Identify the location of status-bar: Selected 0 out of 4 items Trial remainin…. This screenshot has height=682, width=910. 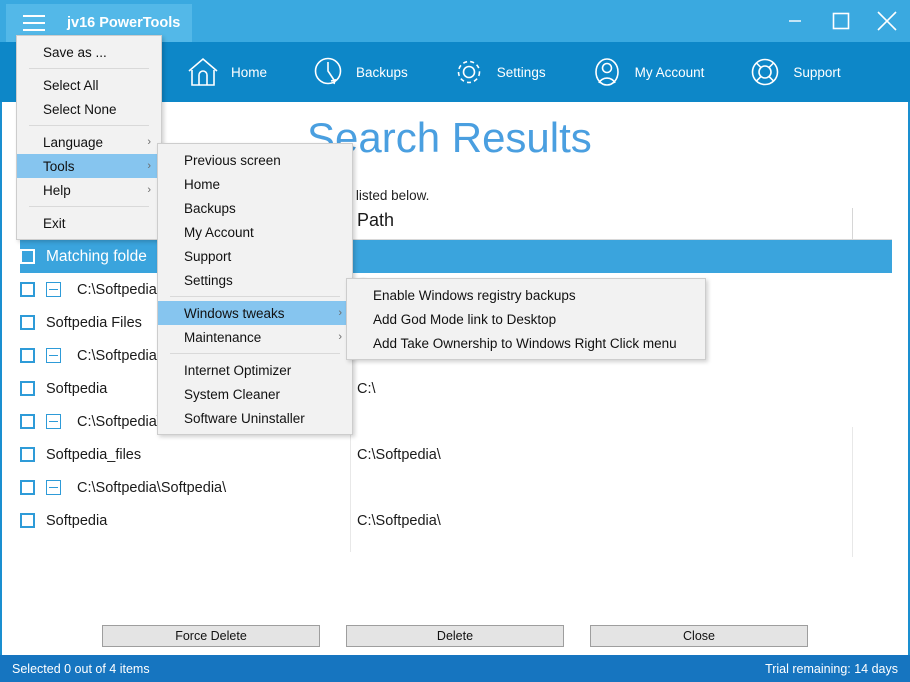
(455, 668).